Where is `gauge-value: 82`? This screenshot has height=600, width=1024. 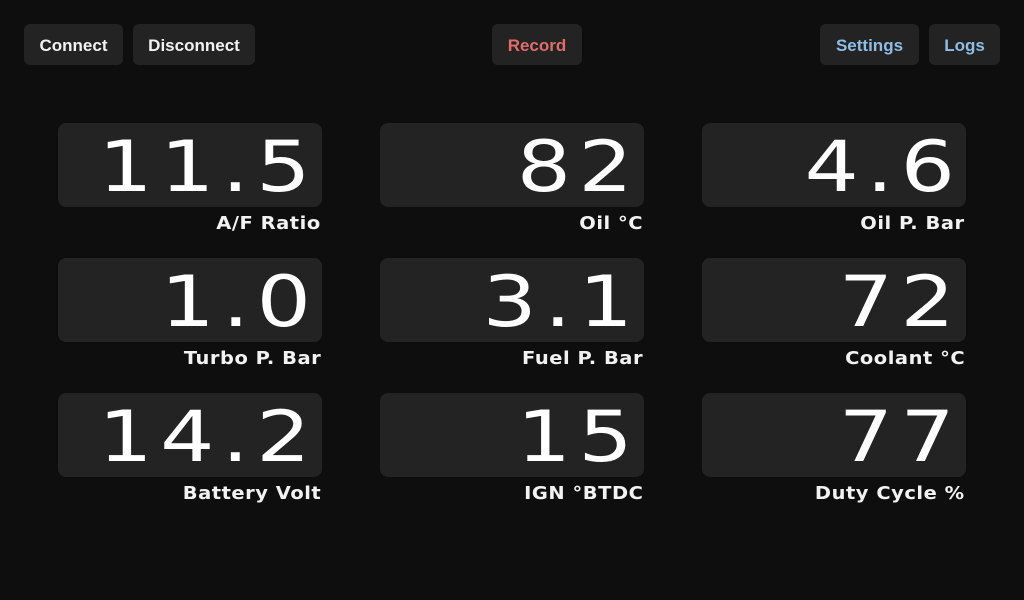
gauge-value: 82 is located at coordinates (578, 167).